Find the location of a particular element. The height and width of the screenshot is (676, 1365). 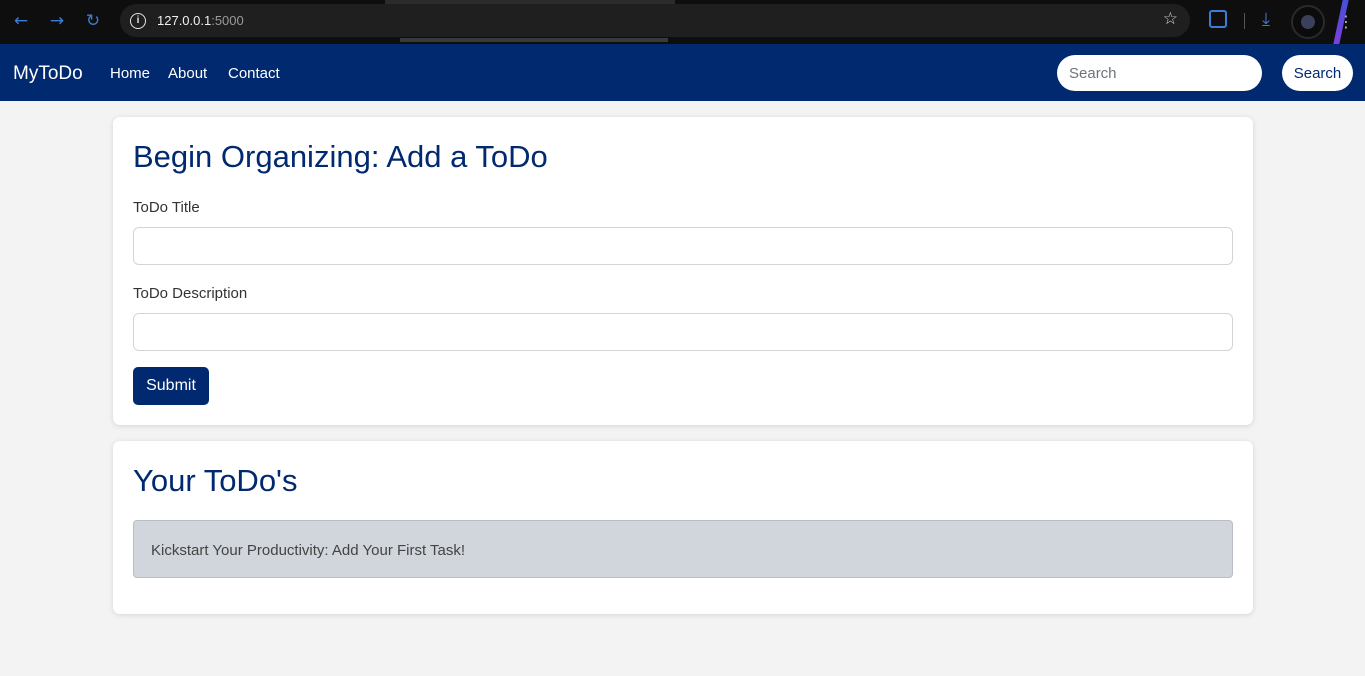

nav-link-about: About is located at coordinates (187, 73).